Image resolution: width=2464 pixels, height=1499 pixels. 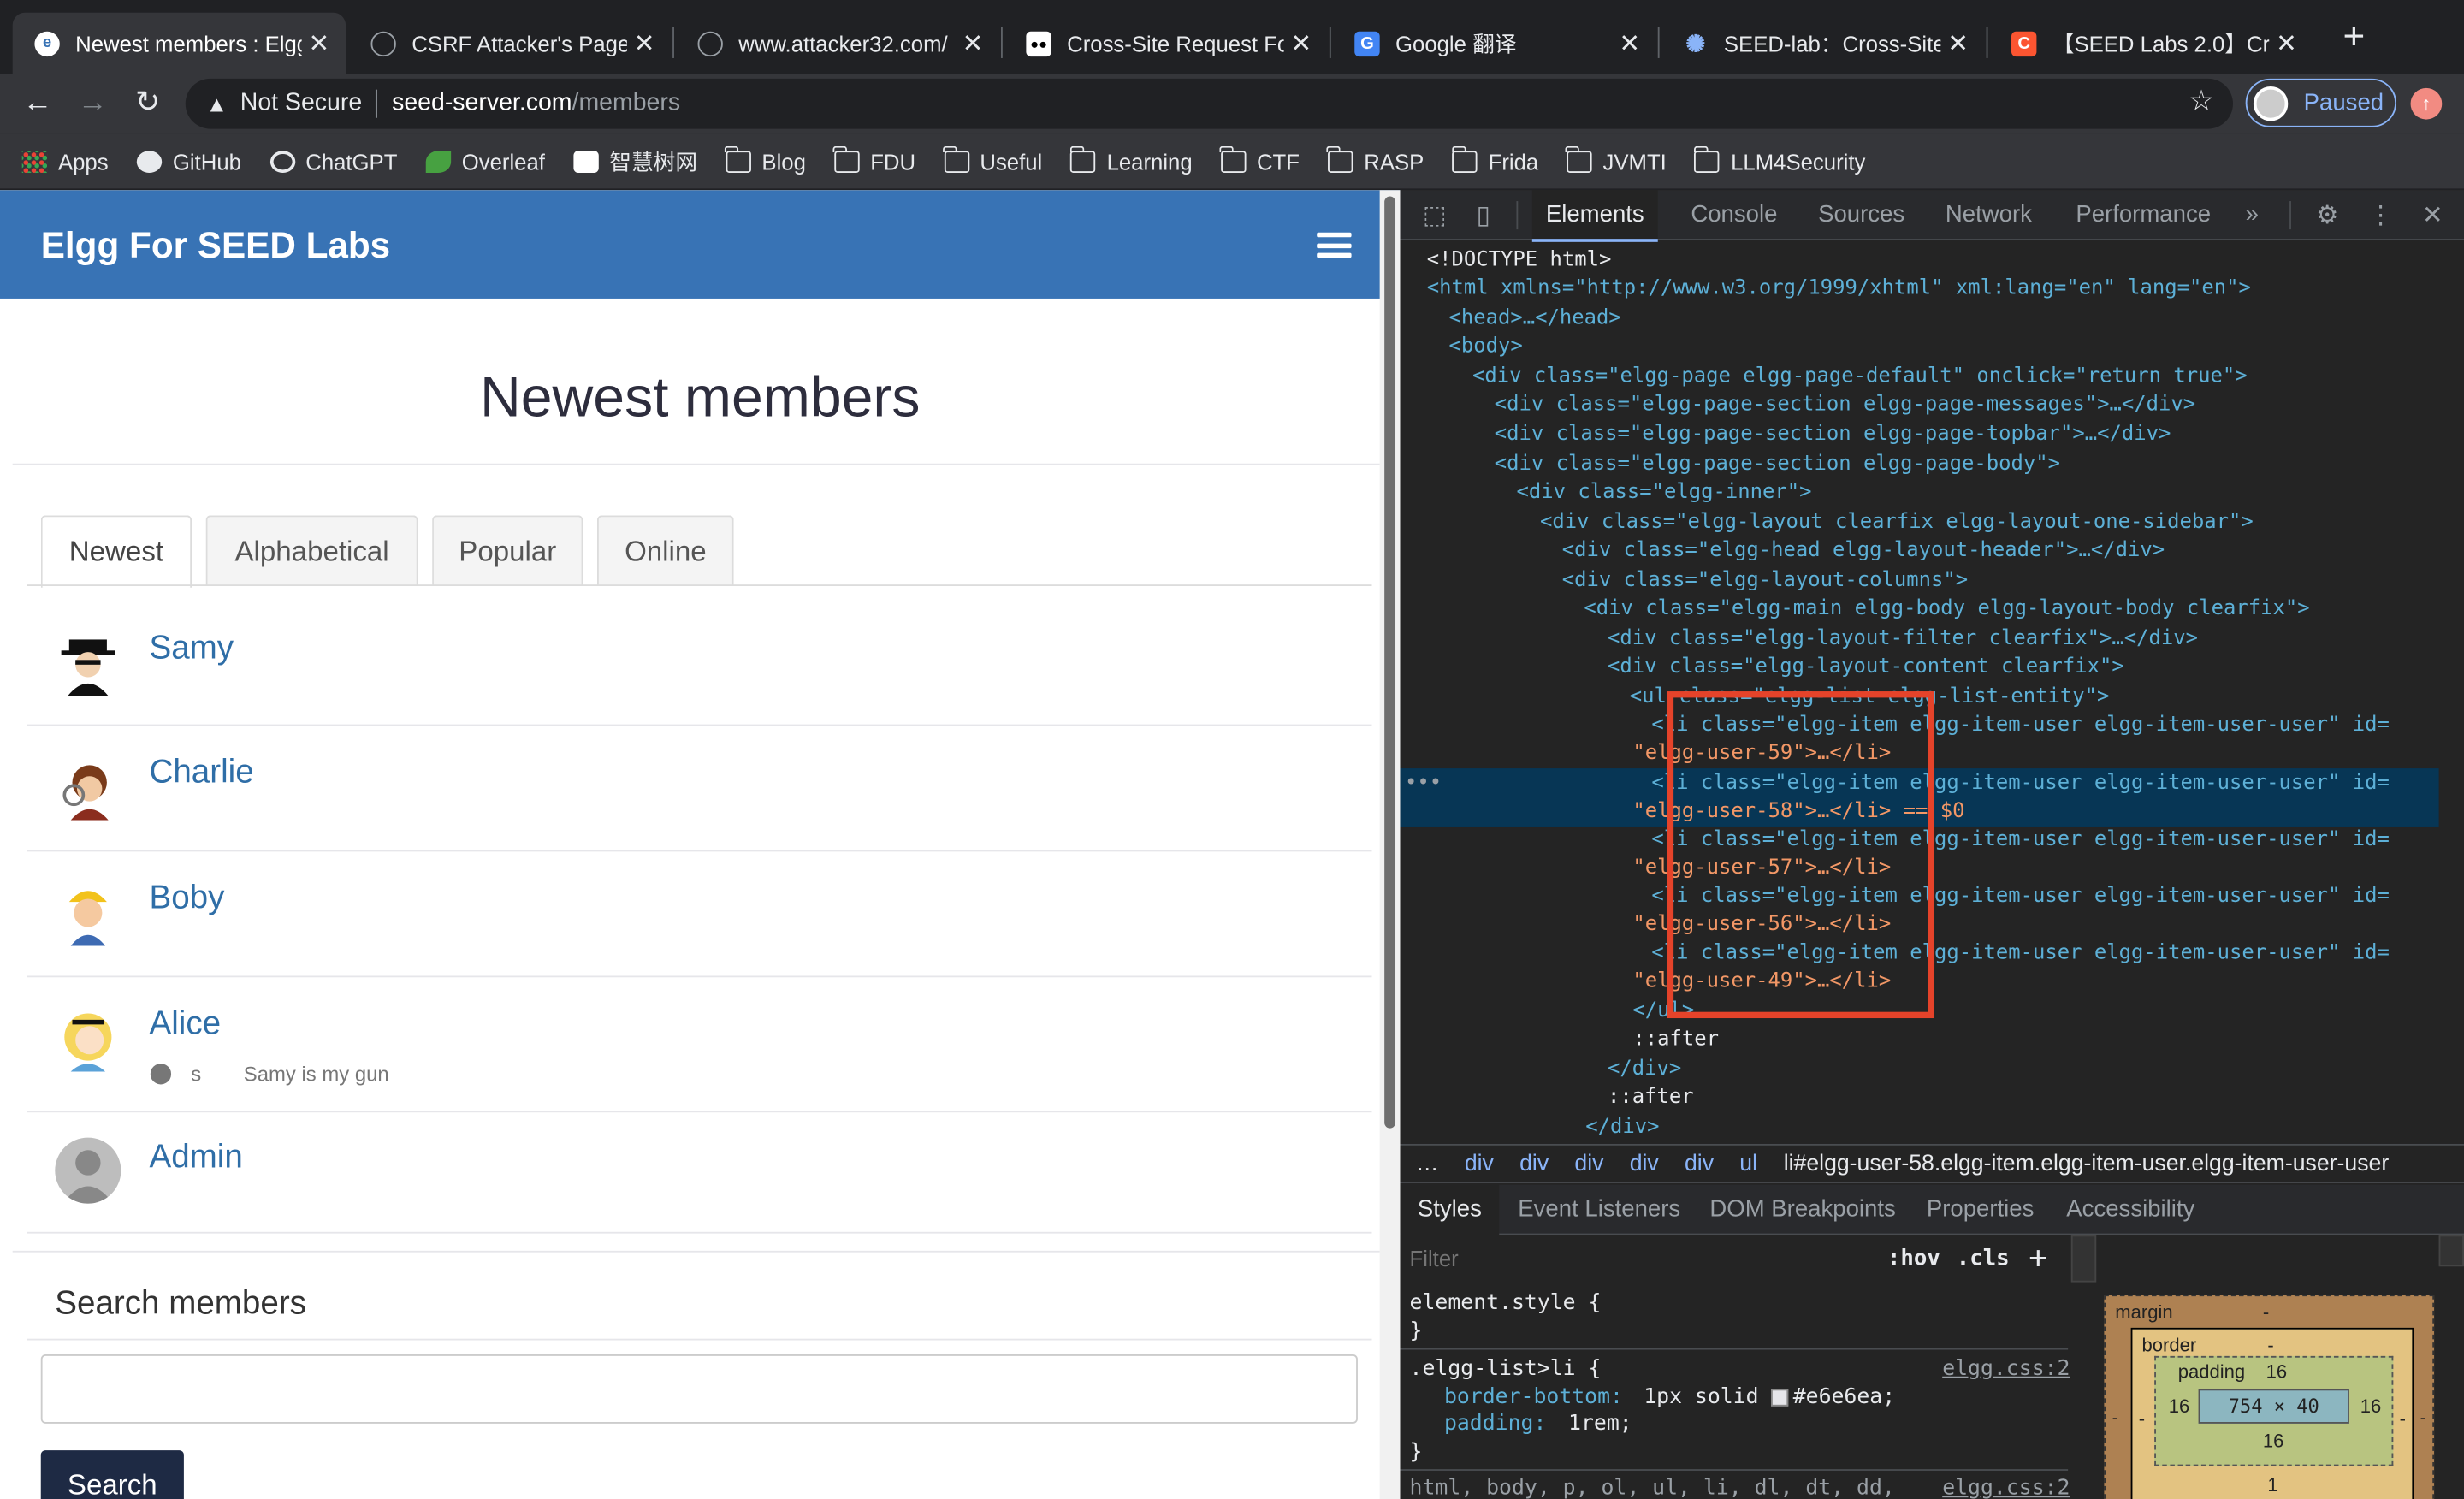 I want to click on tab-google-translate: G Google 翻译 ✕, so click(x=1494, y=43).